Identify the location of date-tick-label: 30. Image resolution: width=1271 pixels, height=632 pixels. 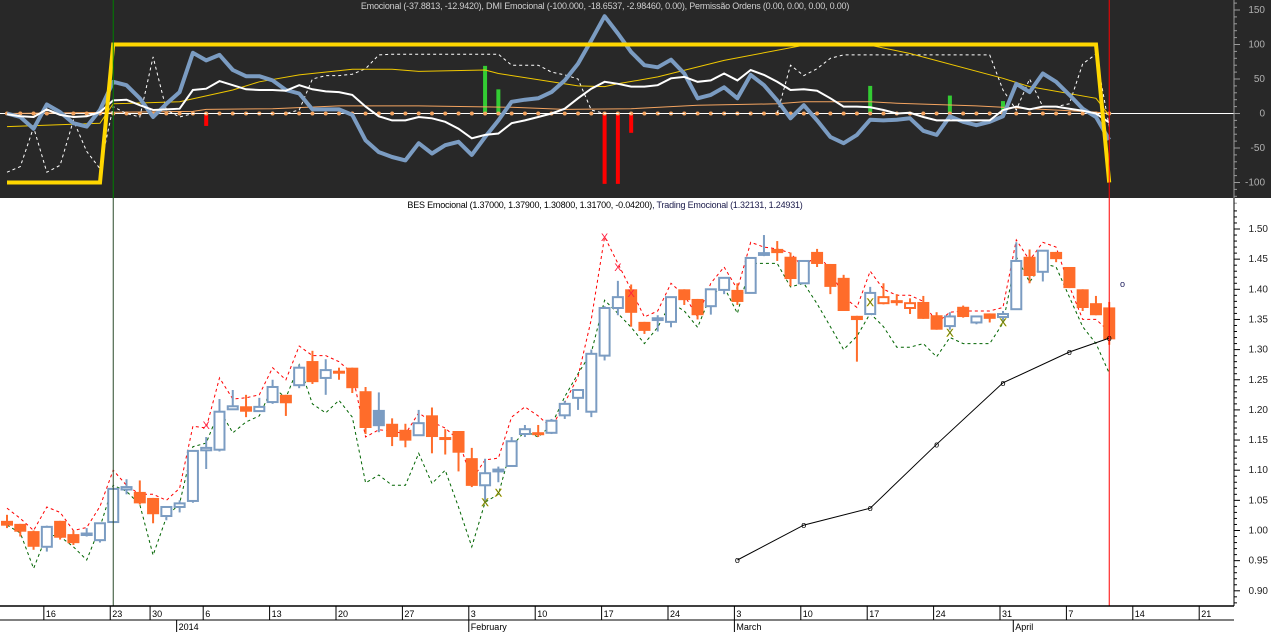
(157, 614).